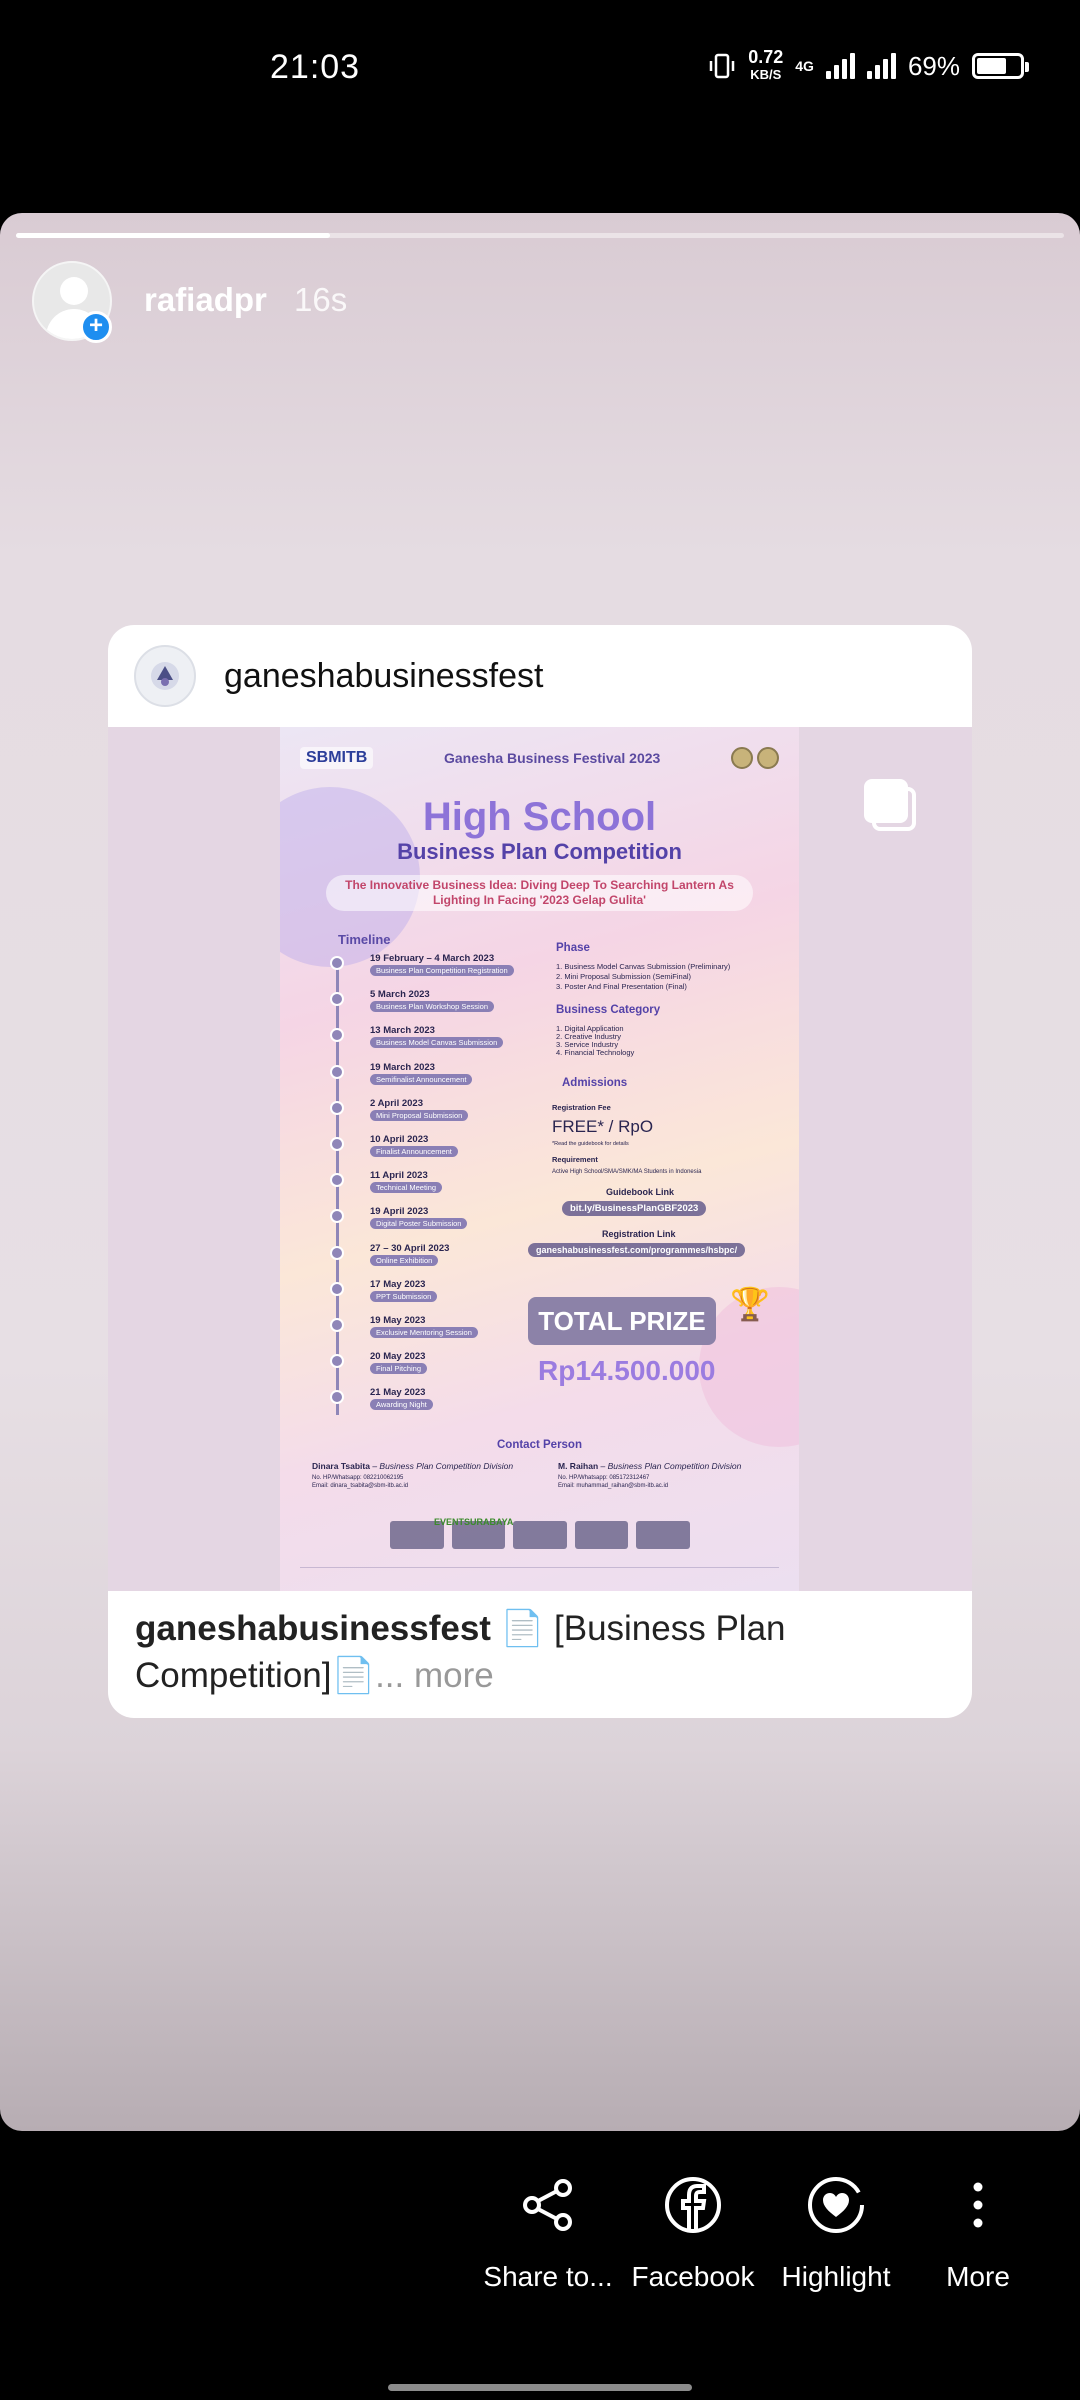 The image size is (1080, 2400). I want to click on facebook-icon, so click(693, 2205).